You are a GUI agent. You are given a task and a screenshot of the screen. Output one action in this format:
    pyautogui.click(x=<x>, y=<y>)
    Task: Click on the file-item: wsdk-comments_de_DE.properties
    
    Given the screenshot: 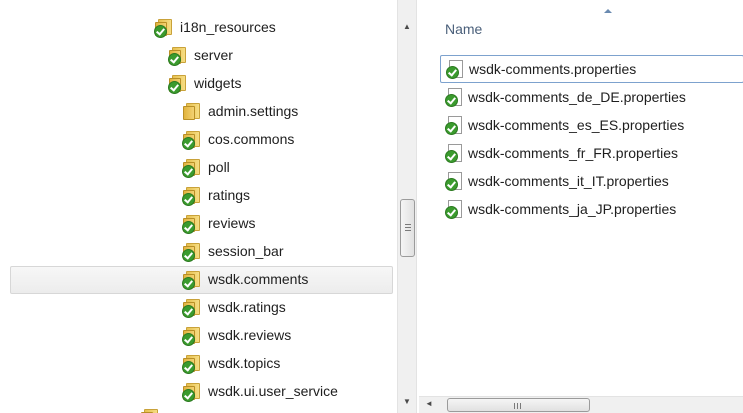 What is the action you would take?
    pyautogui.click(x=591, y=97)
    